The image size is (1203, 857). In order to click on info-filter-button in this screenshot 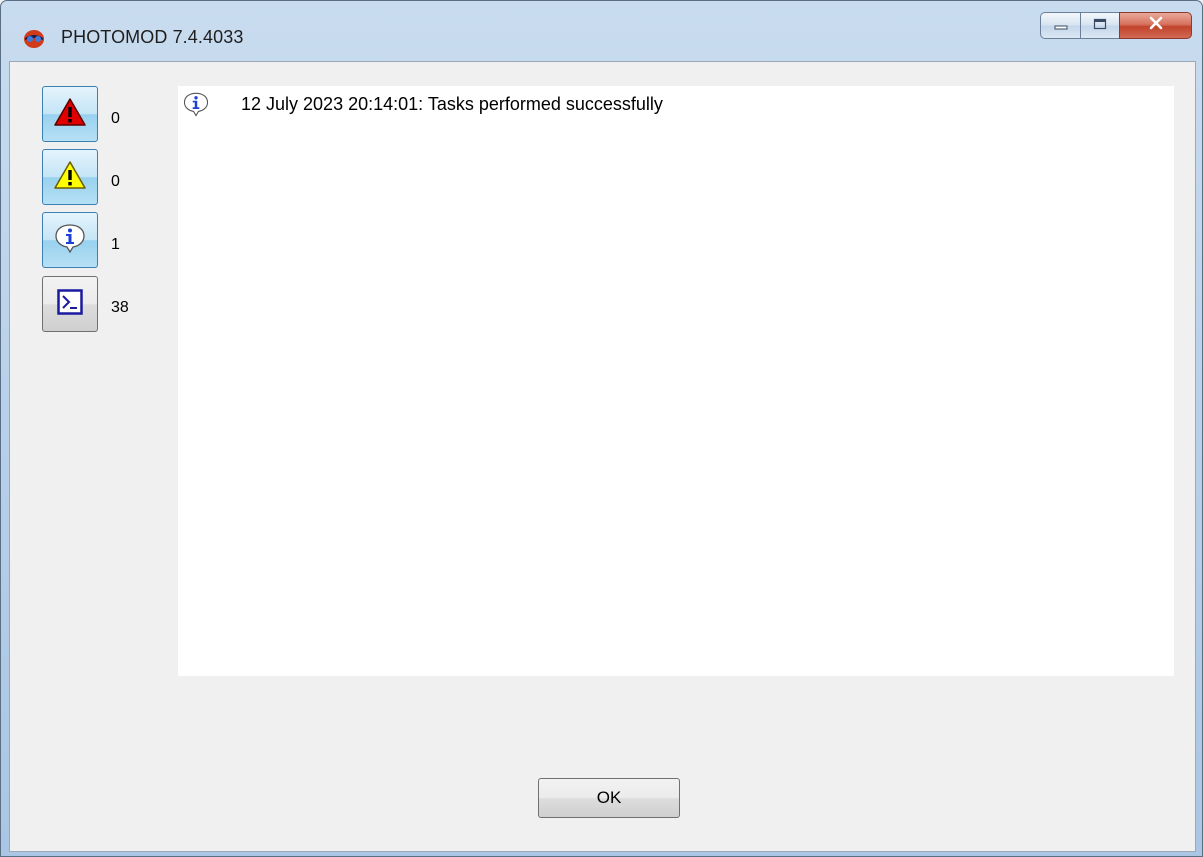, I will do `click(70, 240)`.